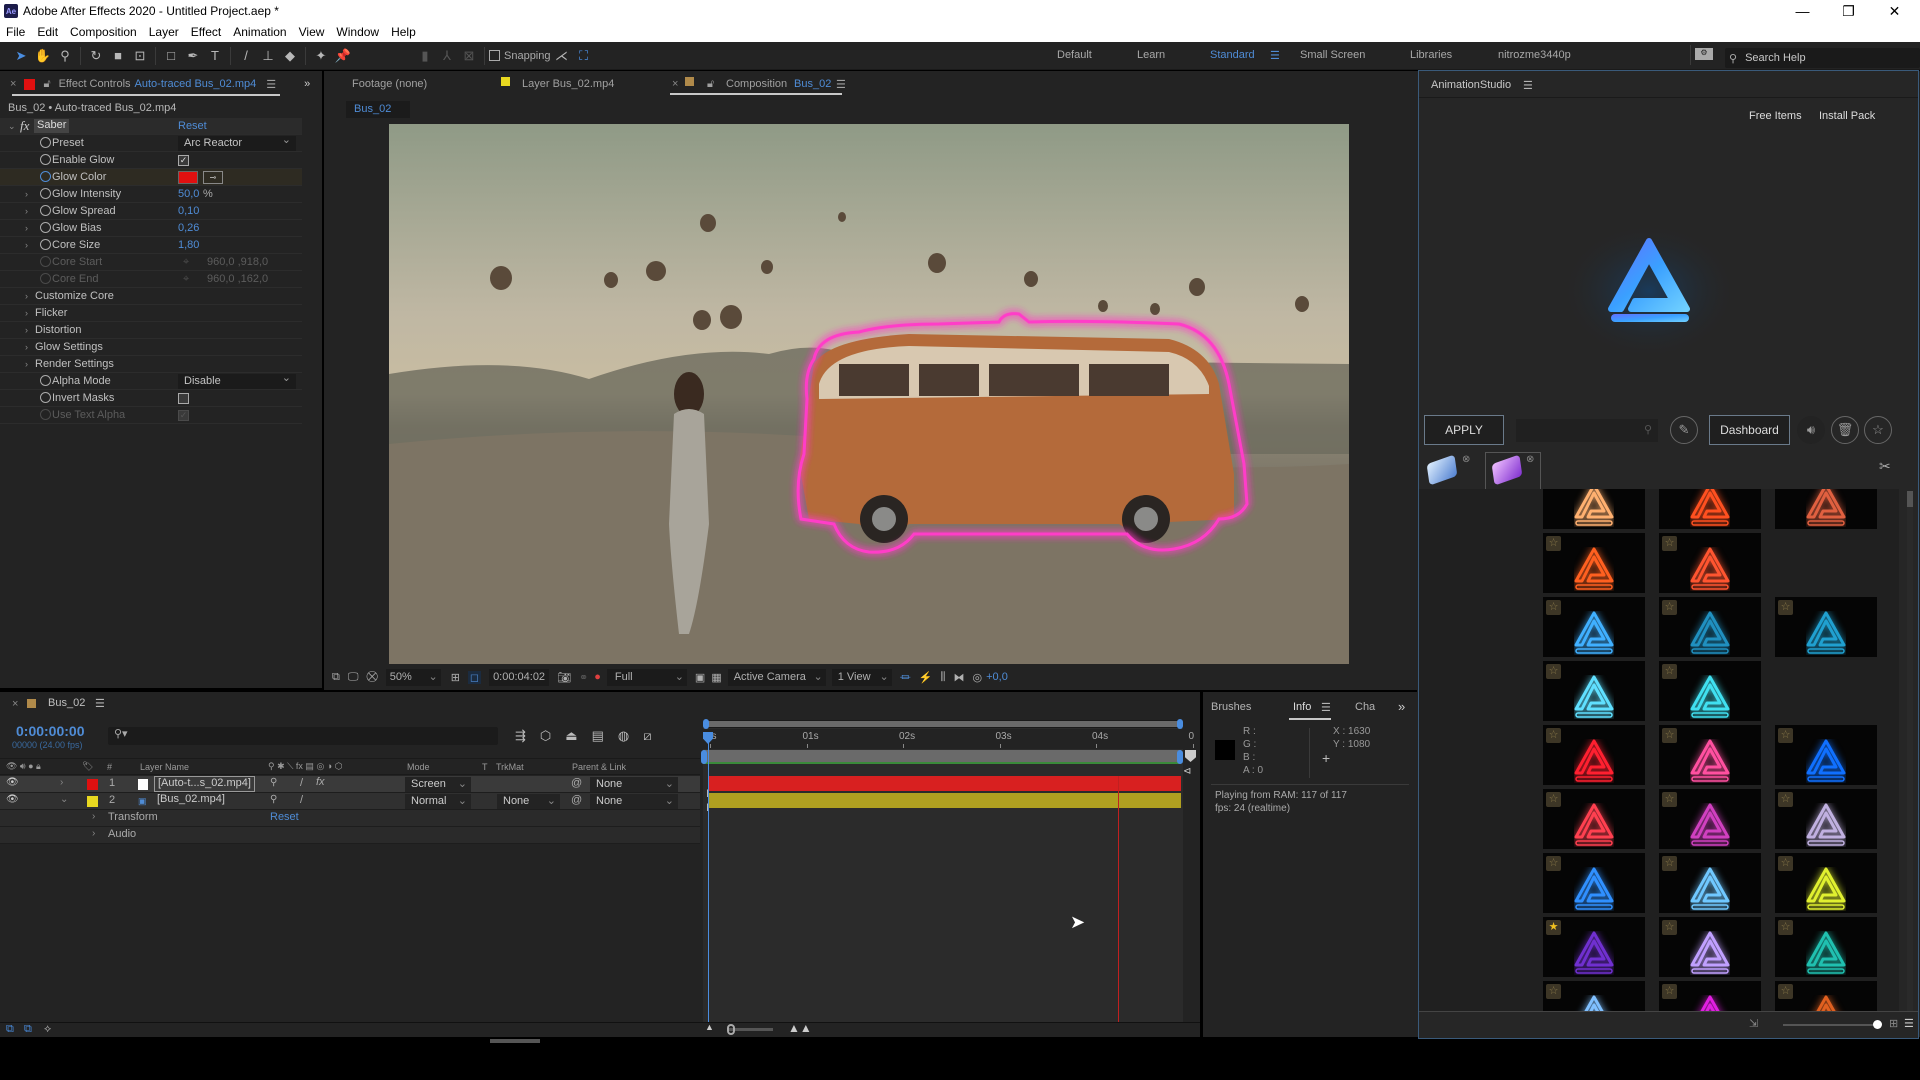  What do you see at coordinates (1528, 85) in the screenshot?
I see `studio-menu-icon: ☰` at bounding box center [1528, 85].